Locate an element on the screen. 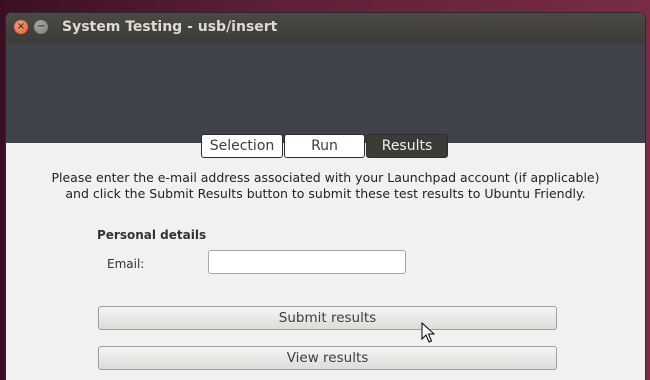 The image size is (650, 380). tab-run: Run is located at coordinates (324, 146).